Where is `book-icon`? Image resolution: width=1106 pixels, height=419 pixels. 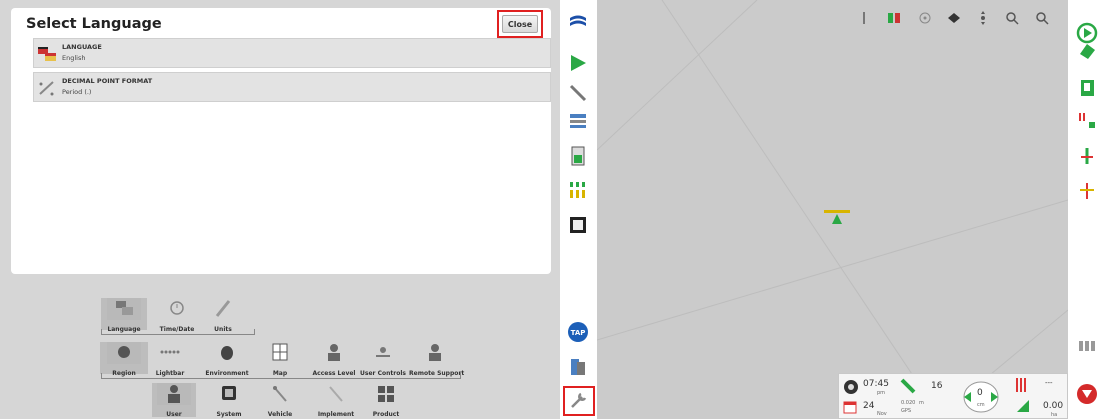
book-icon is located at coordinates (578, 367).